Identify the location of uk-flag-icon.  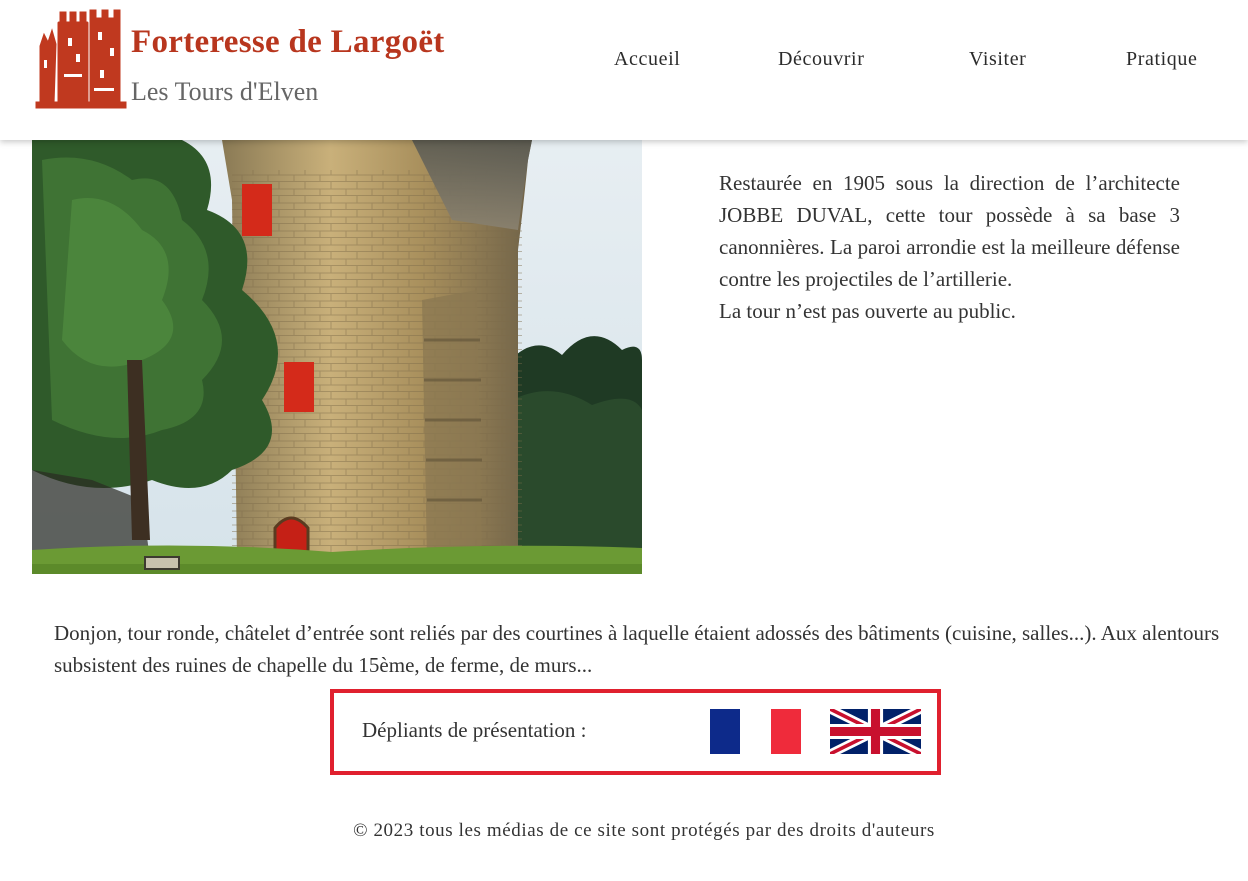
(875, 731).